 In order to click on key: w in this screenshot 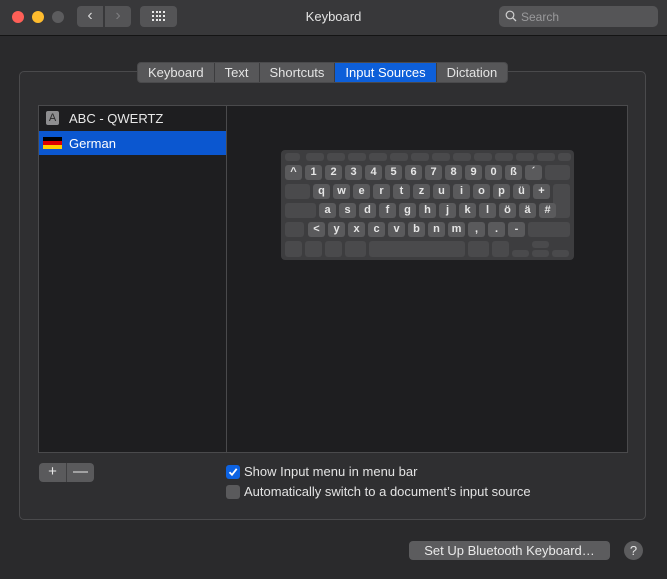, I will do `click(341, 191)`.